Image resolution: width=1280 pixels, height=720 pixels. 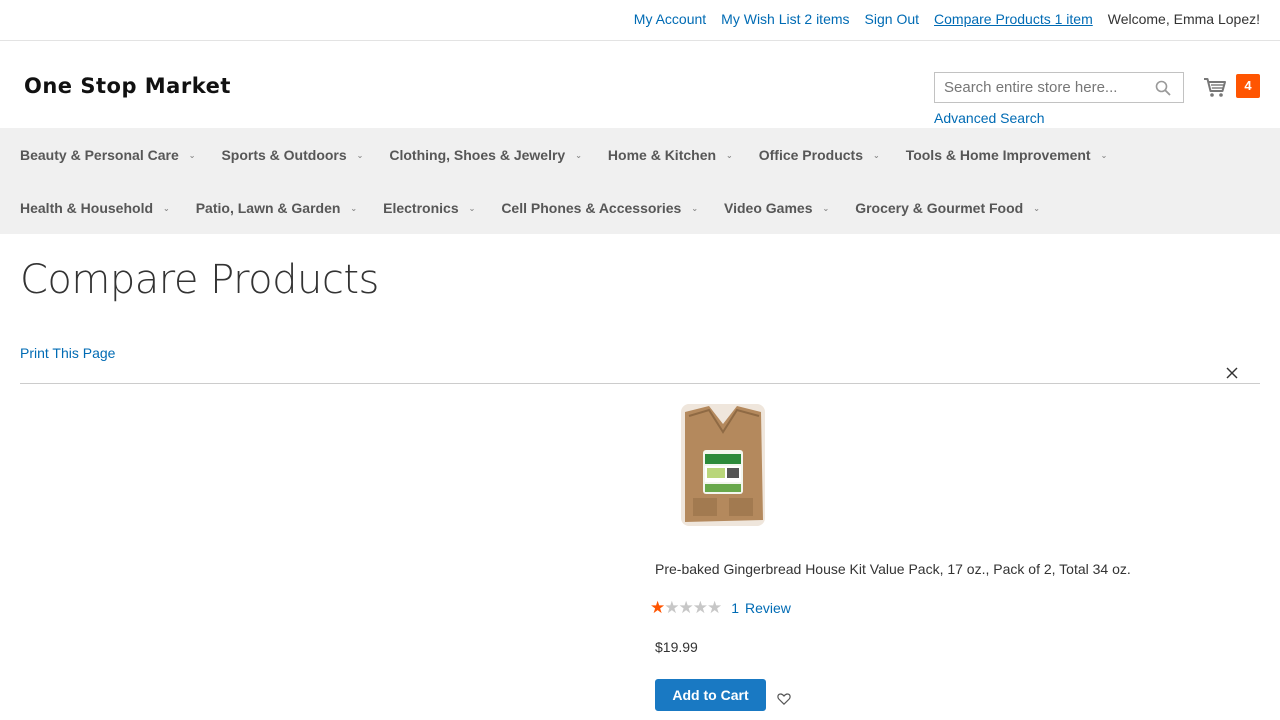 I want to click on nav-item-video-games: Video Games ⌄, so click(x=776, y=208).